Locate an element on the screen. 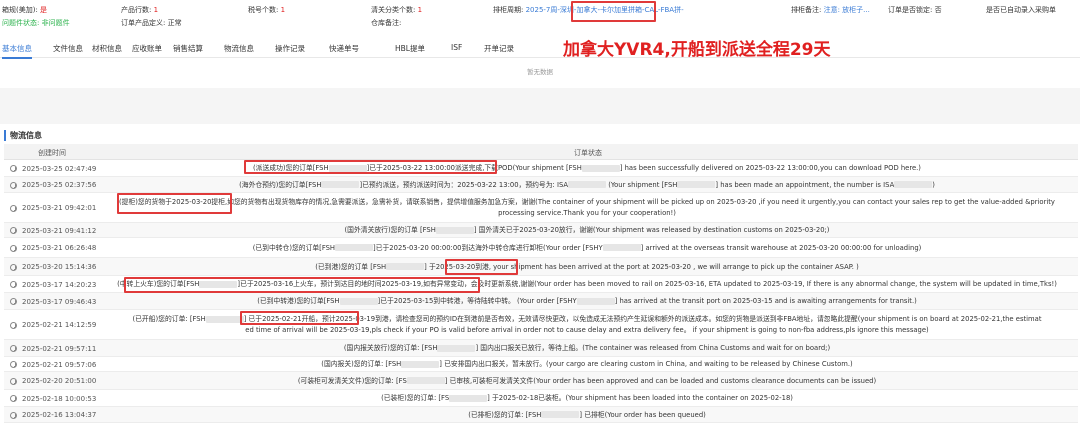 The image size is (1080, 431). tab-file-info: 文件信息 is located at coordinates (68, 48).